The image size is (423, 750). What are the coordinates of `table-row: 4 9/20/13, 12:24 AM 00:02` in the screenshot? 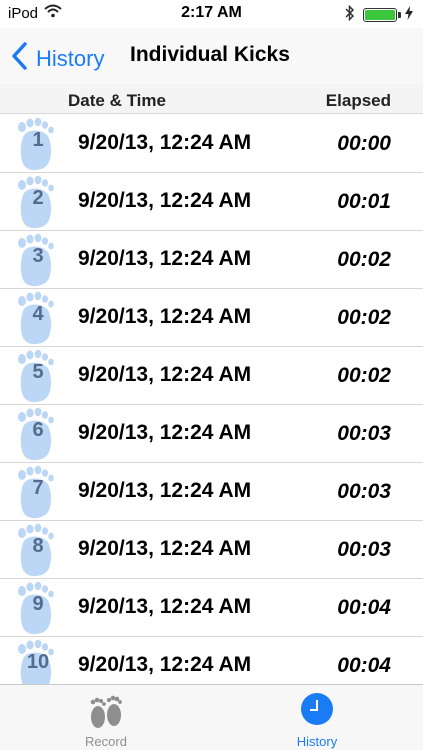 It's located at (211, 318).